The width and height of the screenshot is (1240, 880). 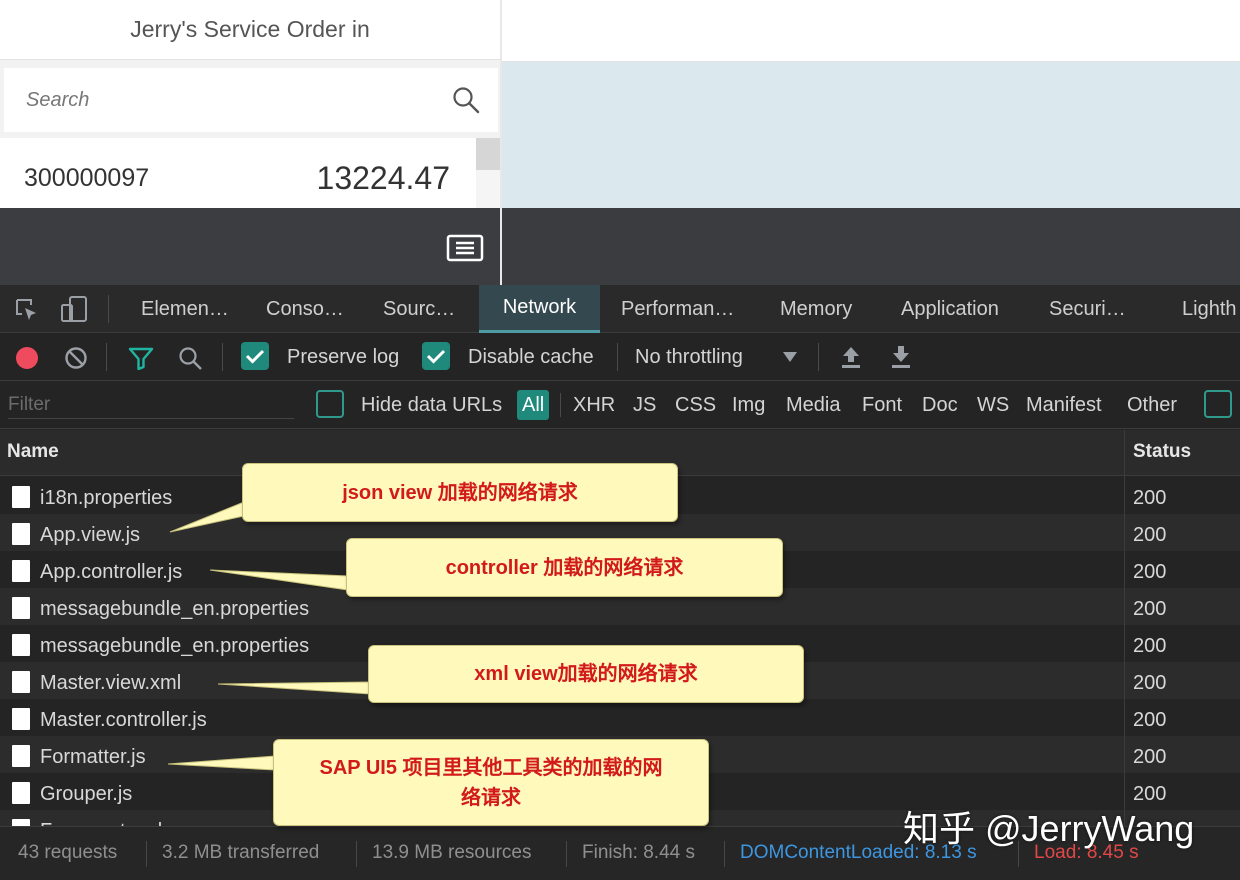 I want to click on callout-json-view: json view 加载的网络请求, so click(x=460, y=492).